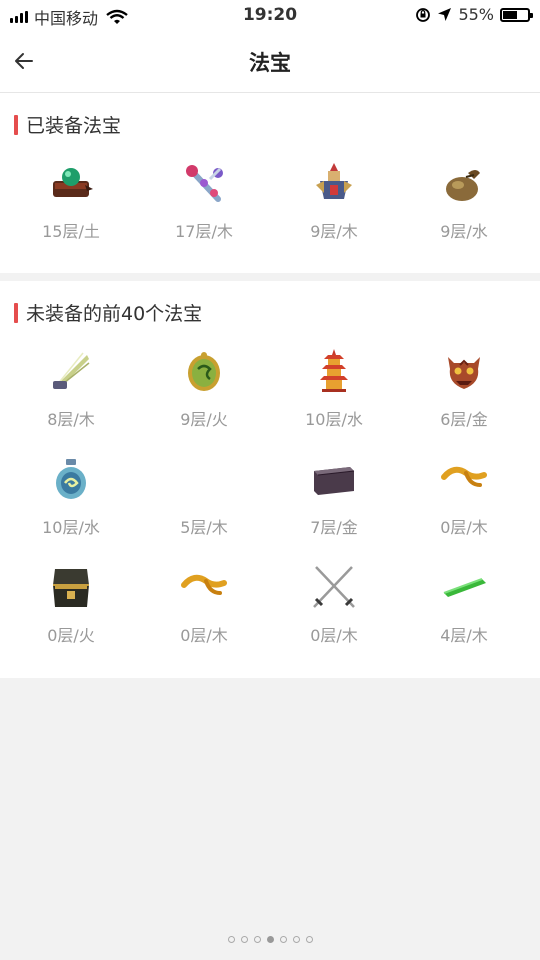  I want to click on gourd-vase-icon, so click(71, 479).